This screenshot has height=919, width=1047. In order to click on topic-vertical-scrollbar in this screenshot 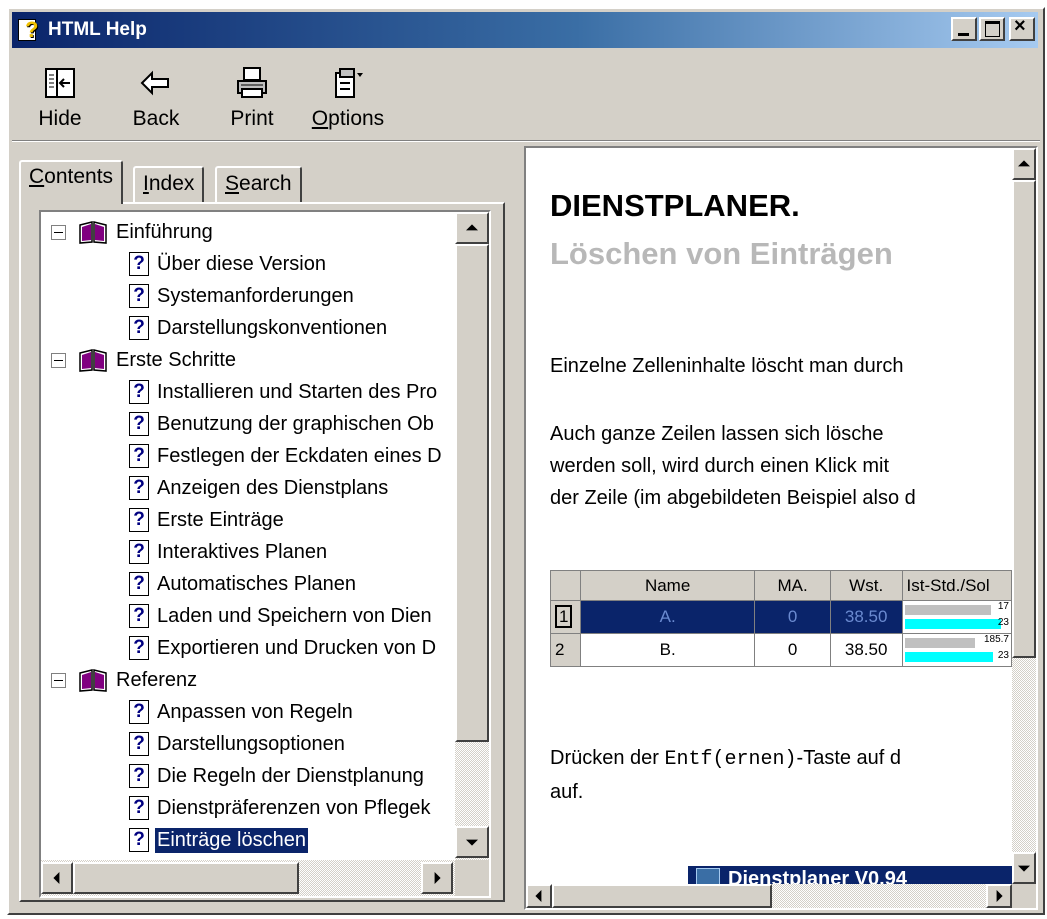, I will do `click(1024, 516)`.